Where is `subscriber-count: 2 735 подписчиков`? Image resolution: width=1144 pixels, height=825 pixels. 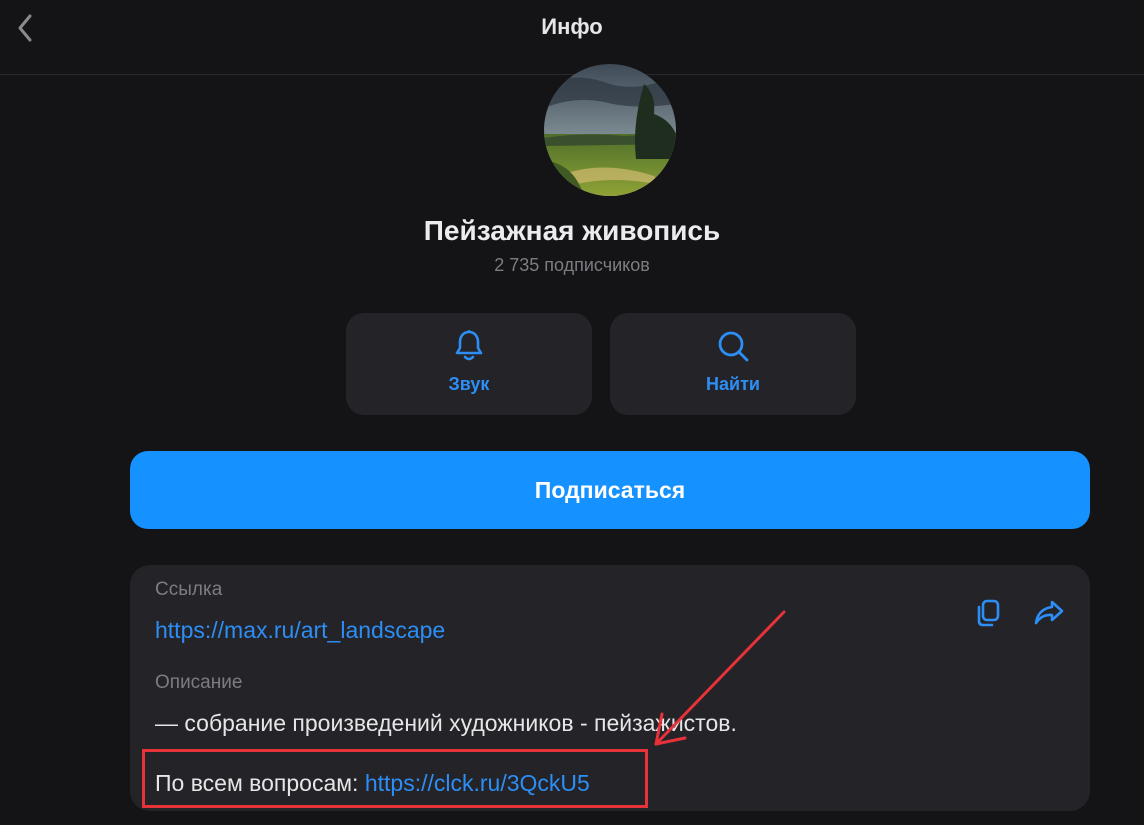
subscriber-count: 2 735 подписчиков is located at coordinates (572, 265).